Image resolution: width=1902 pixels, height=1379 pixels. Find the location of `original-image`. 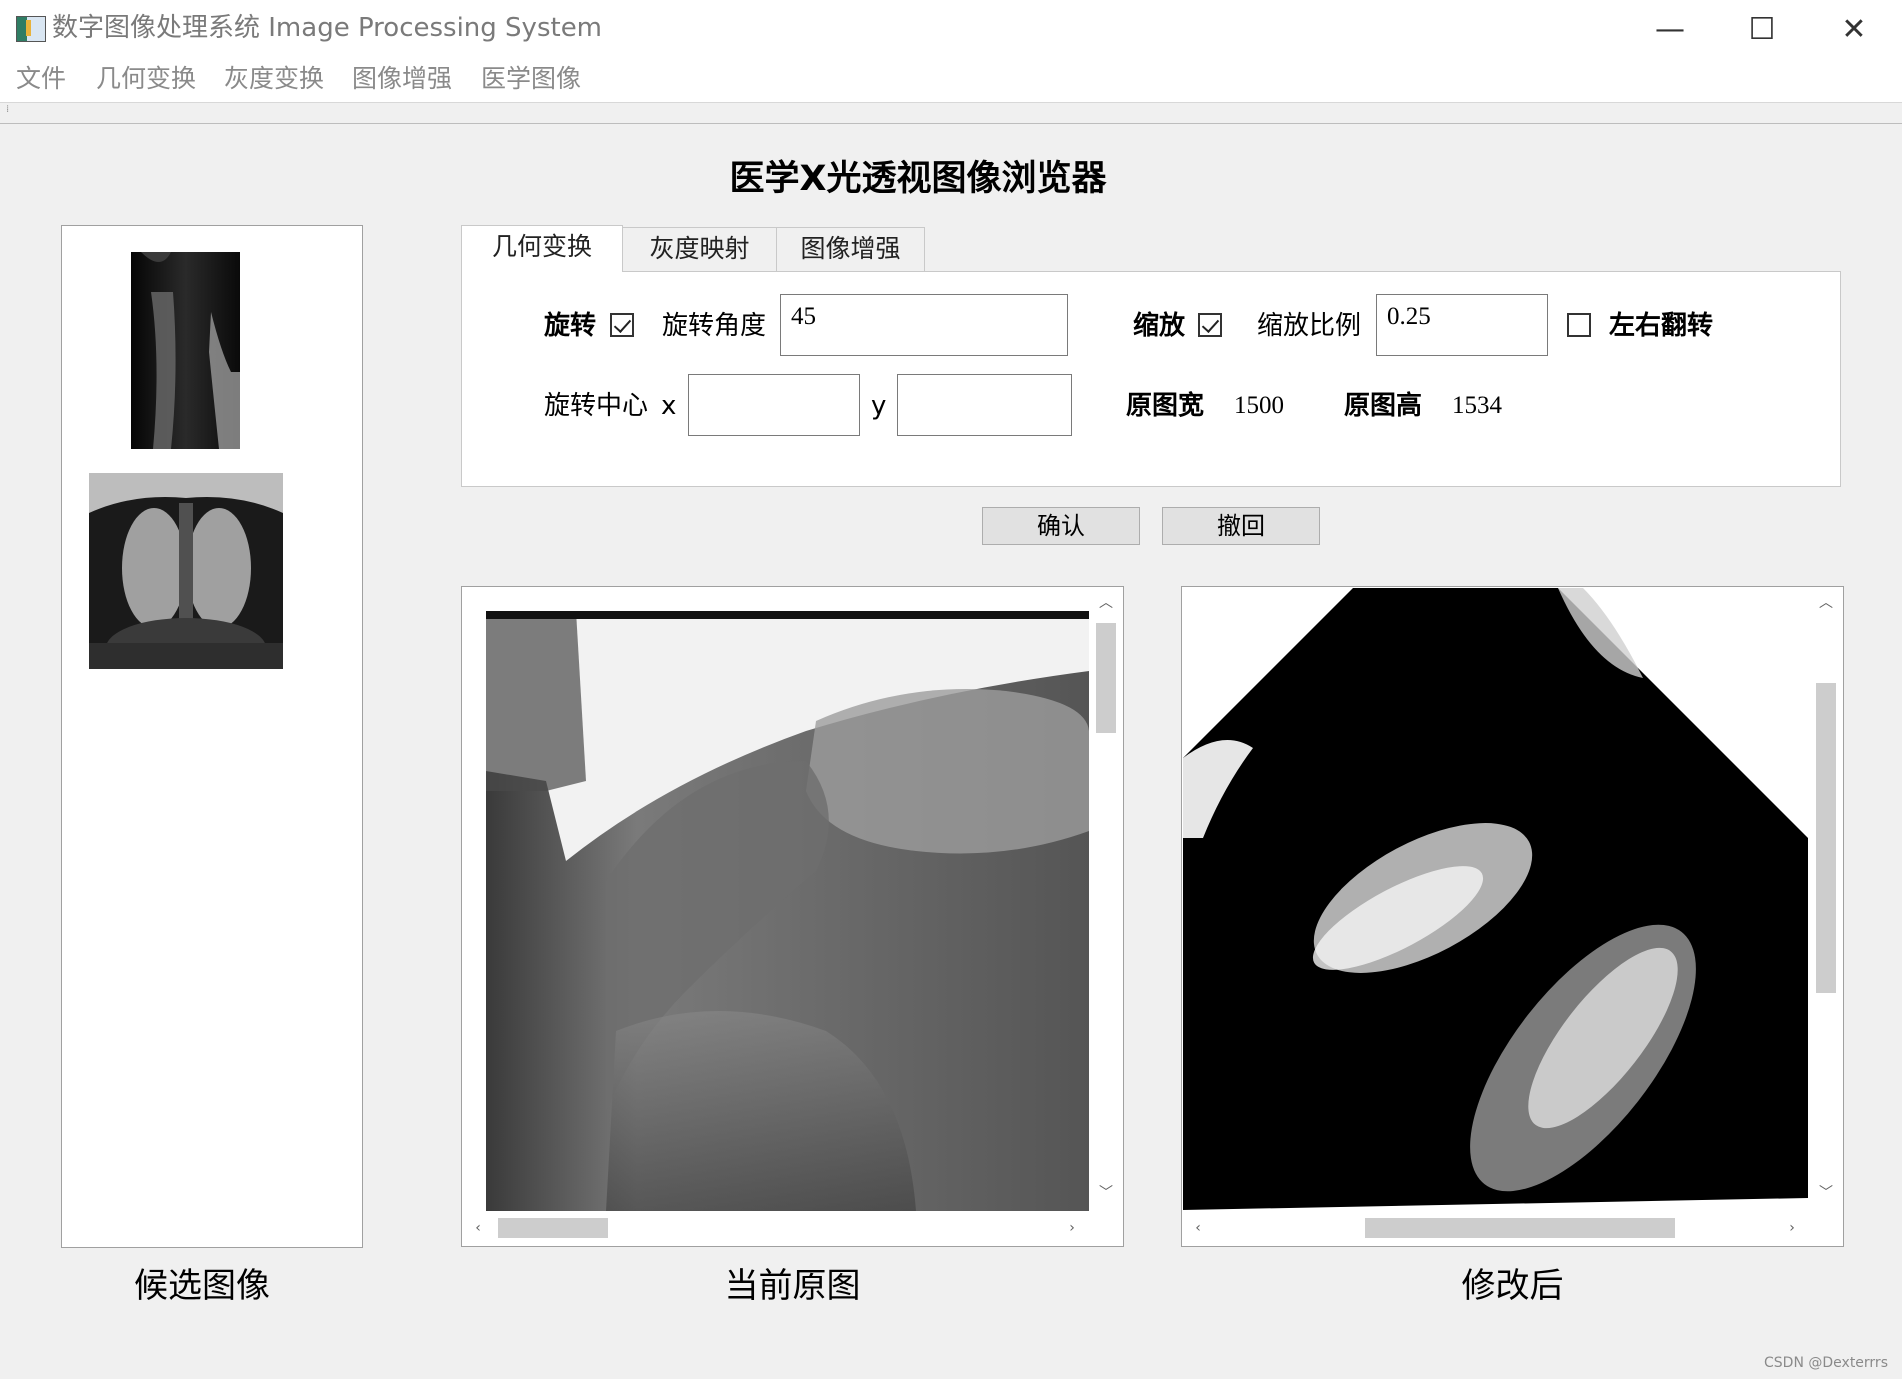

original-image is located at coordinates (787, 911).